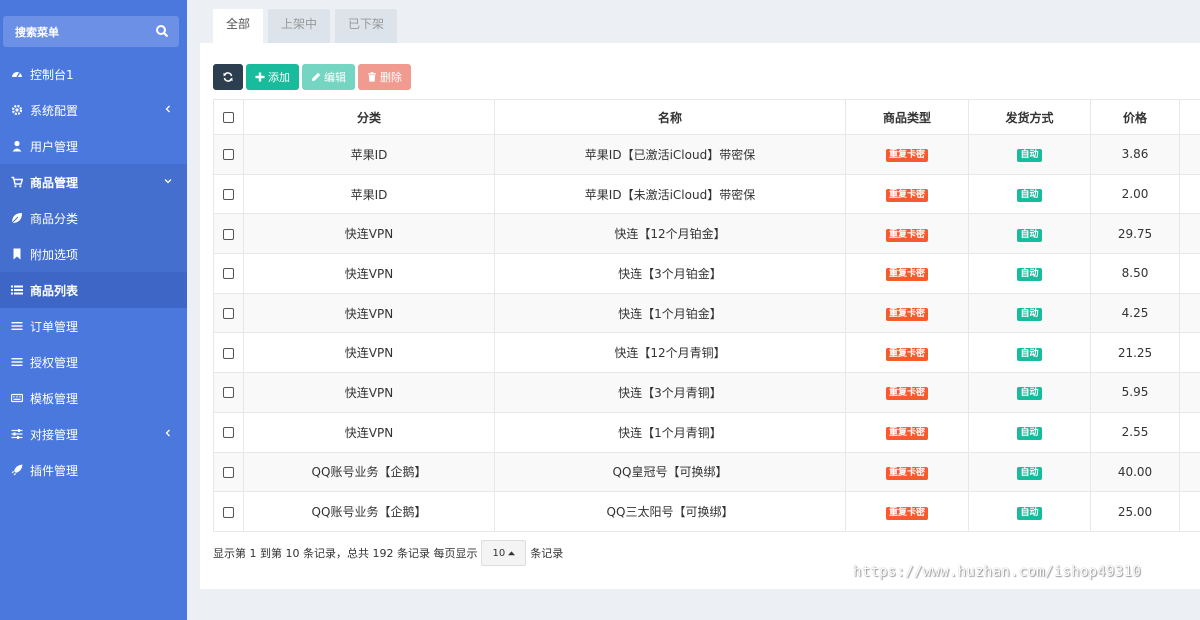 The width and height of the screenshot is (1200, 620). Describe the element at coordinates (706, 472) in the screenshot. I see `table-row: QQ账号业务【企鹅】 QQ皇冠号【可换绑】 重复卡密 自动 40.00` at that location.